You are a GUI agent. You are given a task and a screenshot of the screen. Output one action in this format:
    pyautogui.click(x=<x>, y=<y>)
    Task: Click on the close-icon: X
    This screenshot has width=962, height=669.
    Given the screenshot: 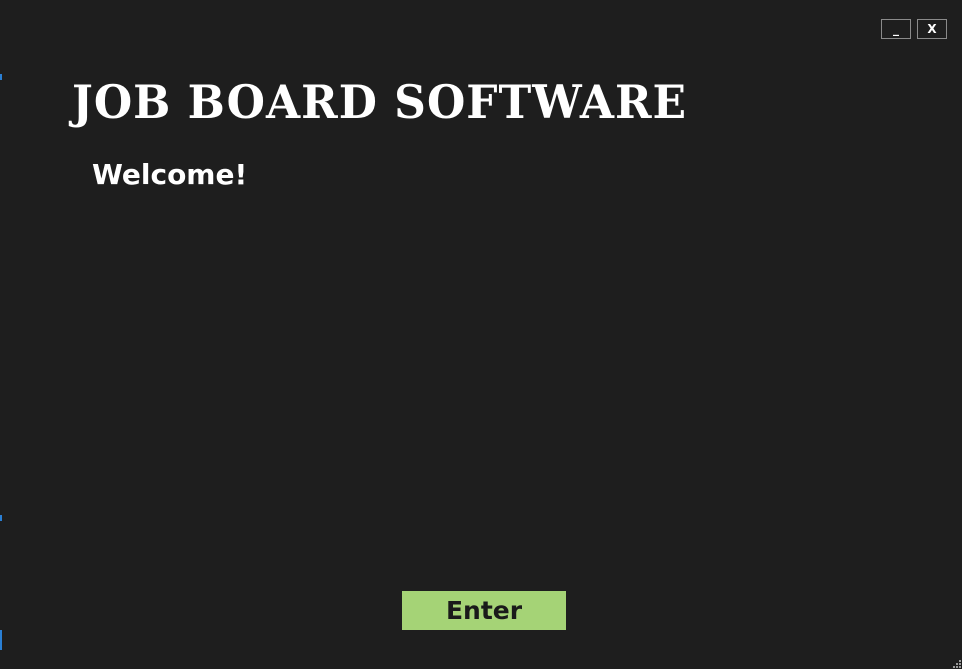 What is the action you would take?
    pyautogui.click(x=932, y=29)
    